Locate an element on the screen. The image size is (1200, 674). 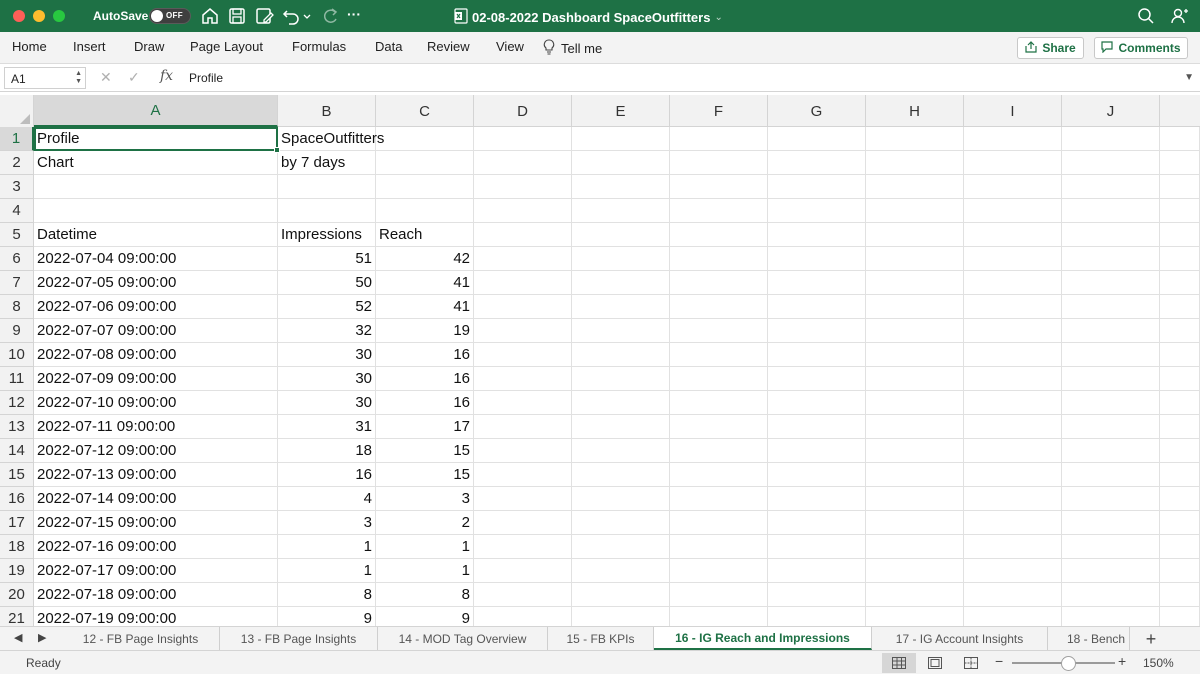
row-header: 17 is located at coordinates (17, 523).